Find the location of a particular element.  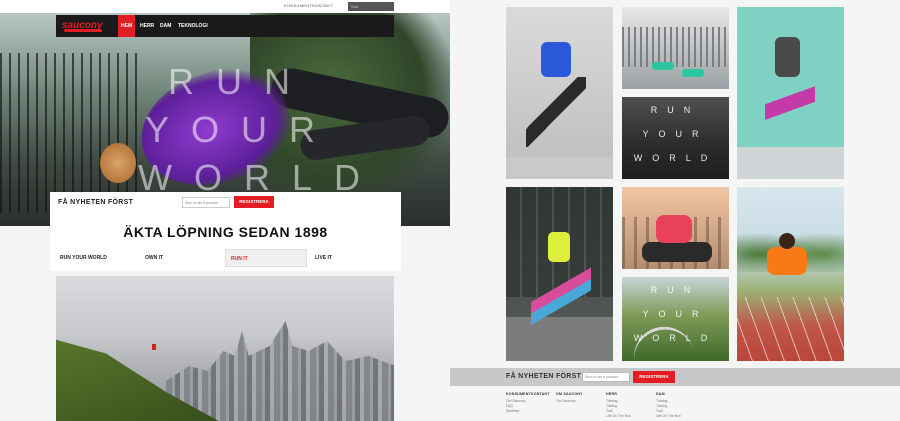

hero-fence is located at coordinates (70, 133).